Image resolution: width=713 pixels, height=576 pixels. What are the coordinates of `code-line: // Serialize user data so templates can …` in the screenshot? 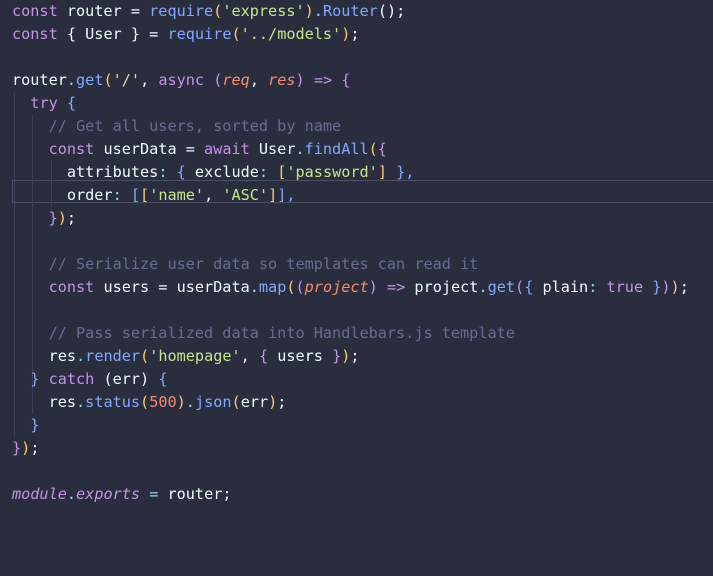 It's located at (245, 264).